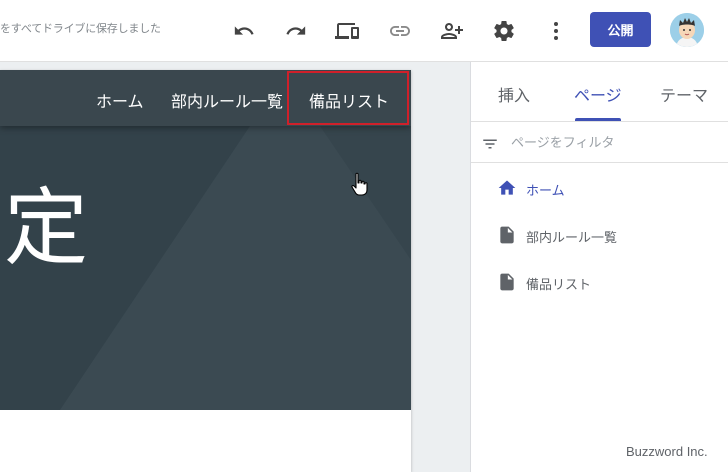  Describe the element at coordinates (120, 100) in the screenshot. I see `nav-item-home: ホーム` at that location.